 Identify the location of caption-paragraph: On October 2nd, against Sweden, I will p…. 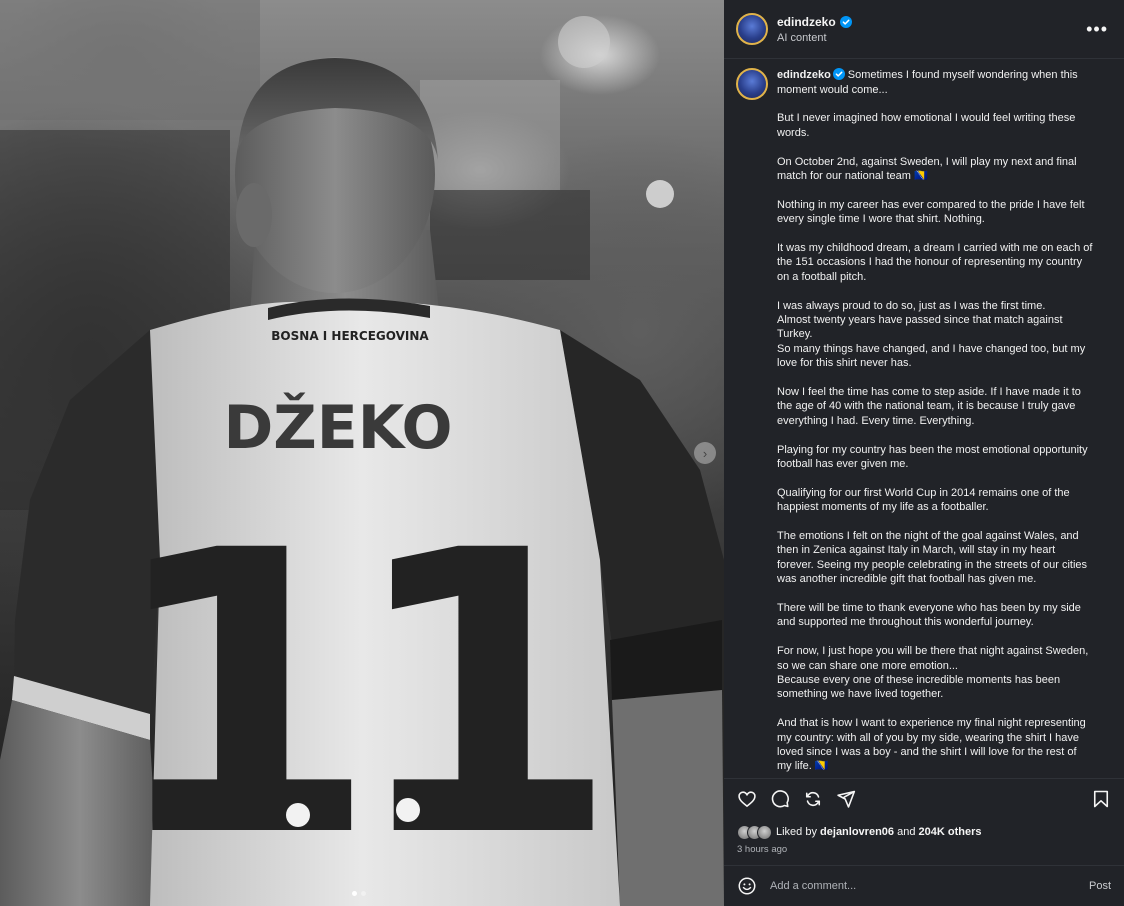
(927, 168).